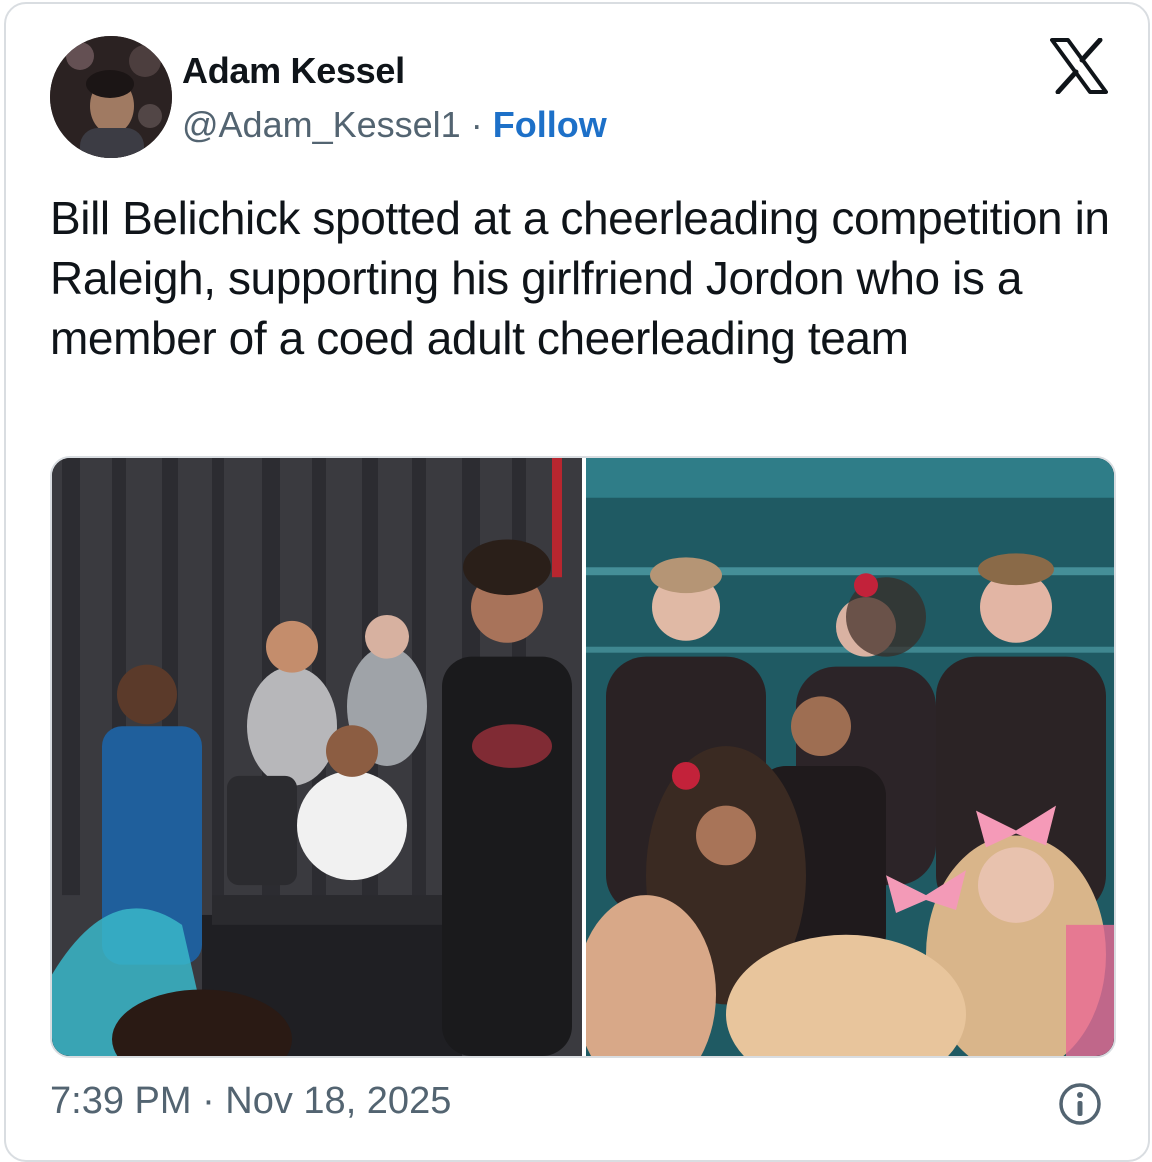  I want to click on tweet-timestamp: 7:39 PM · Nov 18, 2025, so click(250, 1101).